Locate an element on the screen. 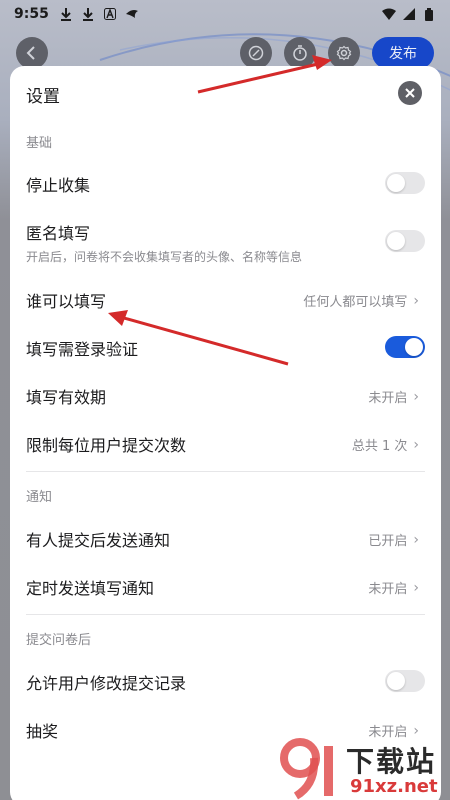 Image resolution: width=450 pixels, height=800 pixels. bird-icon is located at coordinates (132, 14).